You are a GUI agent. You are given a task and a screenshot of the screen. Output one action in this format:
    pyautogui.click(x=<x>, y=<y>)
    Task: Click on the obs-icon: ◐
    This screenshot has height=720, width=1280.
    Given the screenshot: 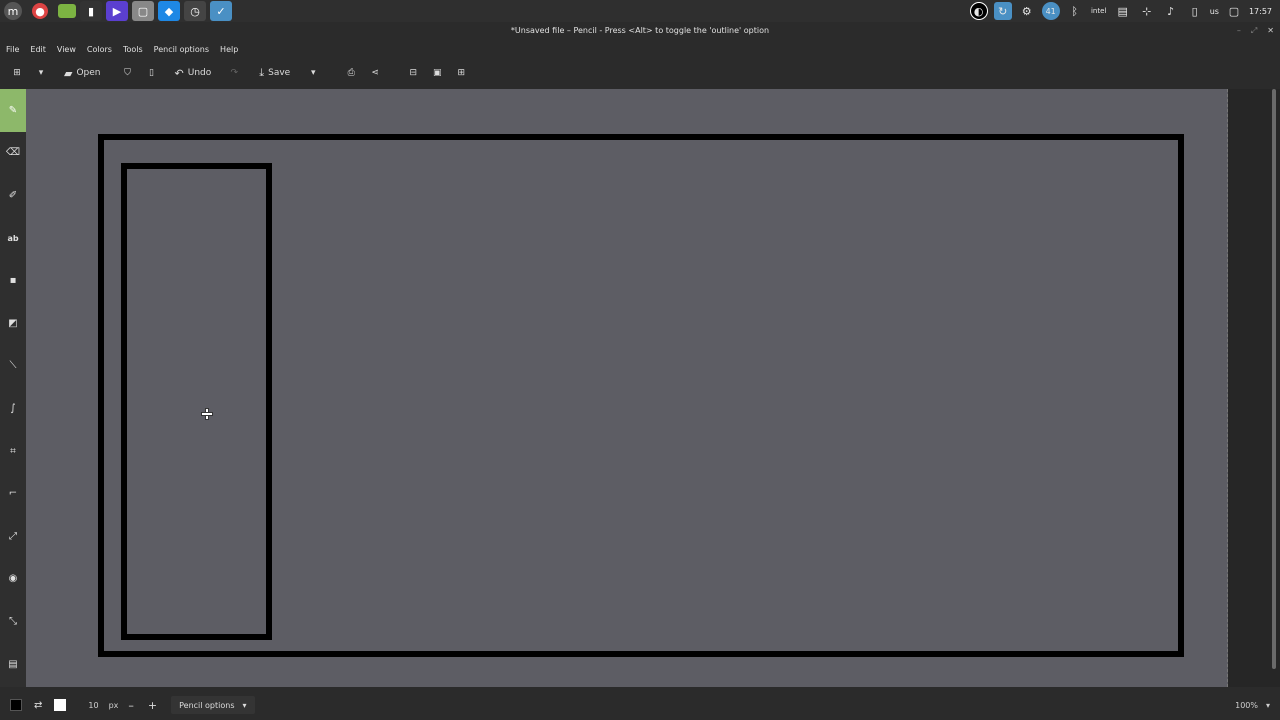 What is the action you would take?
    pyautogui.click(x=978, y=11)
    